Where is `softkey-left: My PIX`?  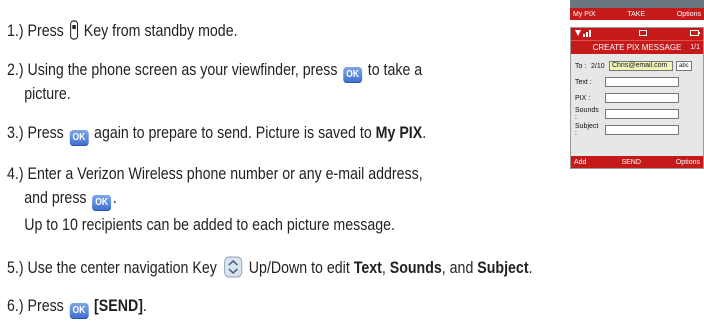
softkey-left: My PIX is located at coordinates (584, 14).